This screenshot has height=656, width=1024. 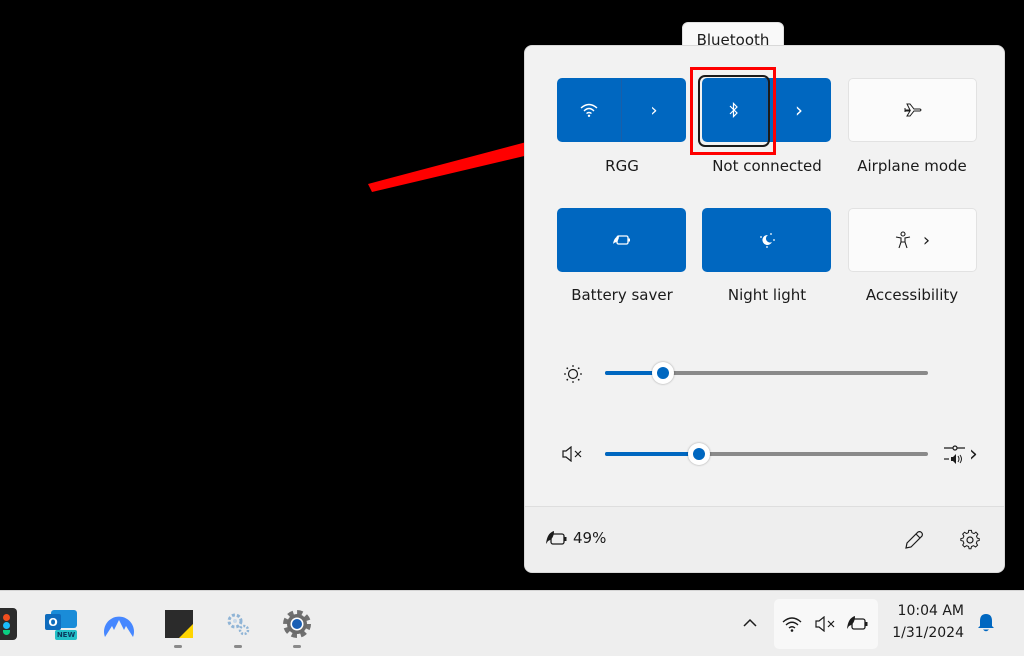 I want to click on settings-button, so click(x=971, y=541).